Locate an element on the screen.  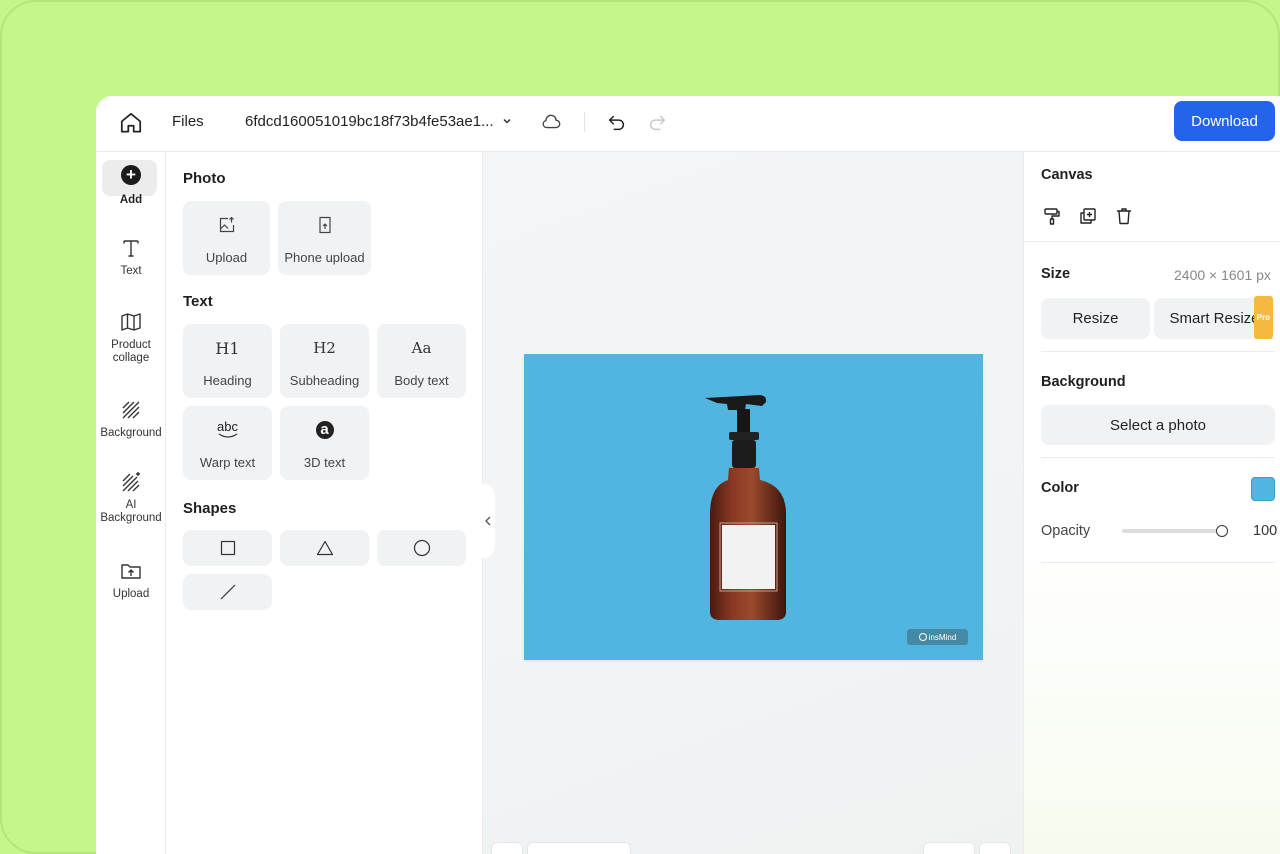
home-icon is located at coordinates (131, 123).